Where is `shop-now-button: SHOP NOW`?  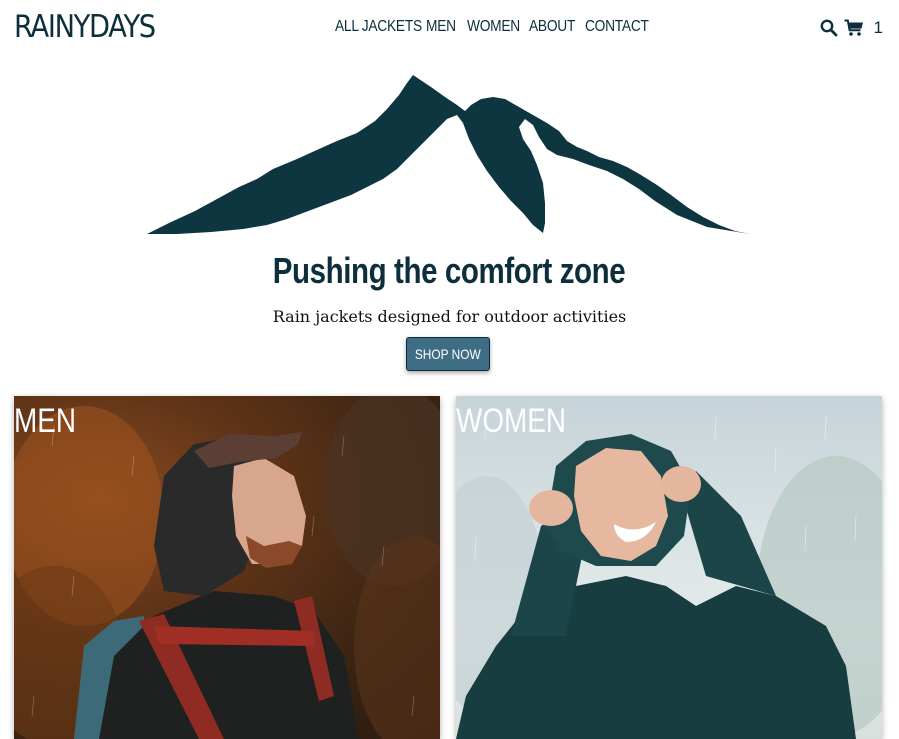
shop-now-button: SHOP NOW is located at coordinates (448, 354).